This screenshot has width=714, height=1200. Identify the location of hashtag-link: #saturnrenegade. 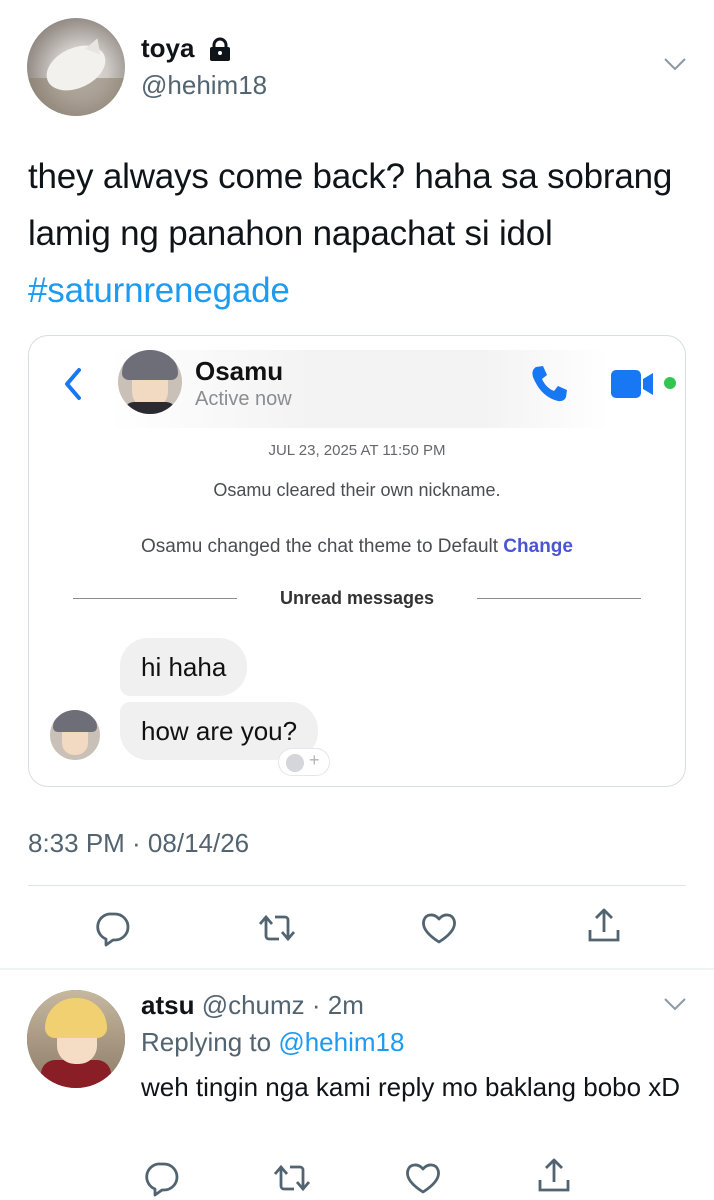
(159, 290).